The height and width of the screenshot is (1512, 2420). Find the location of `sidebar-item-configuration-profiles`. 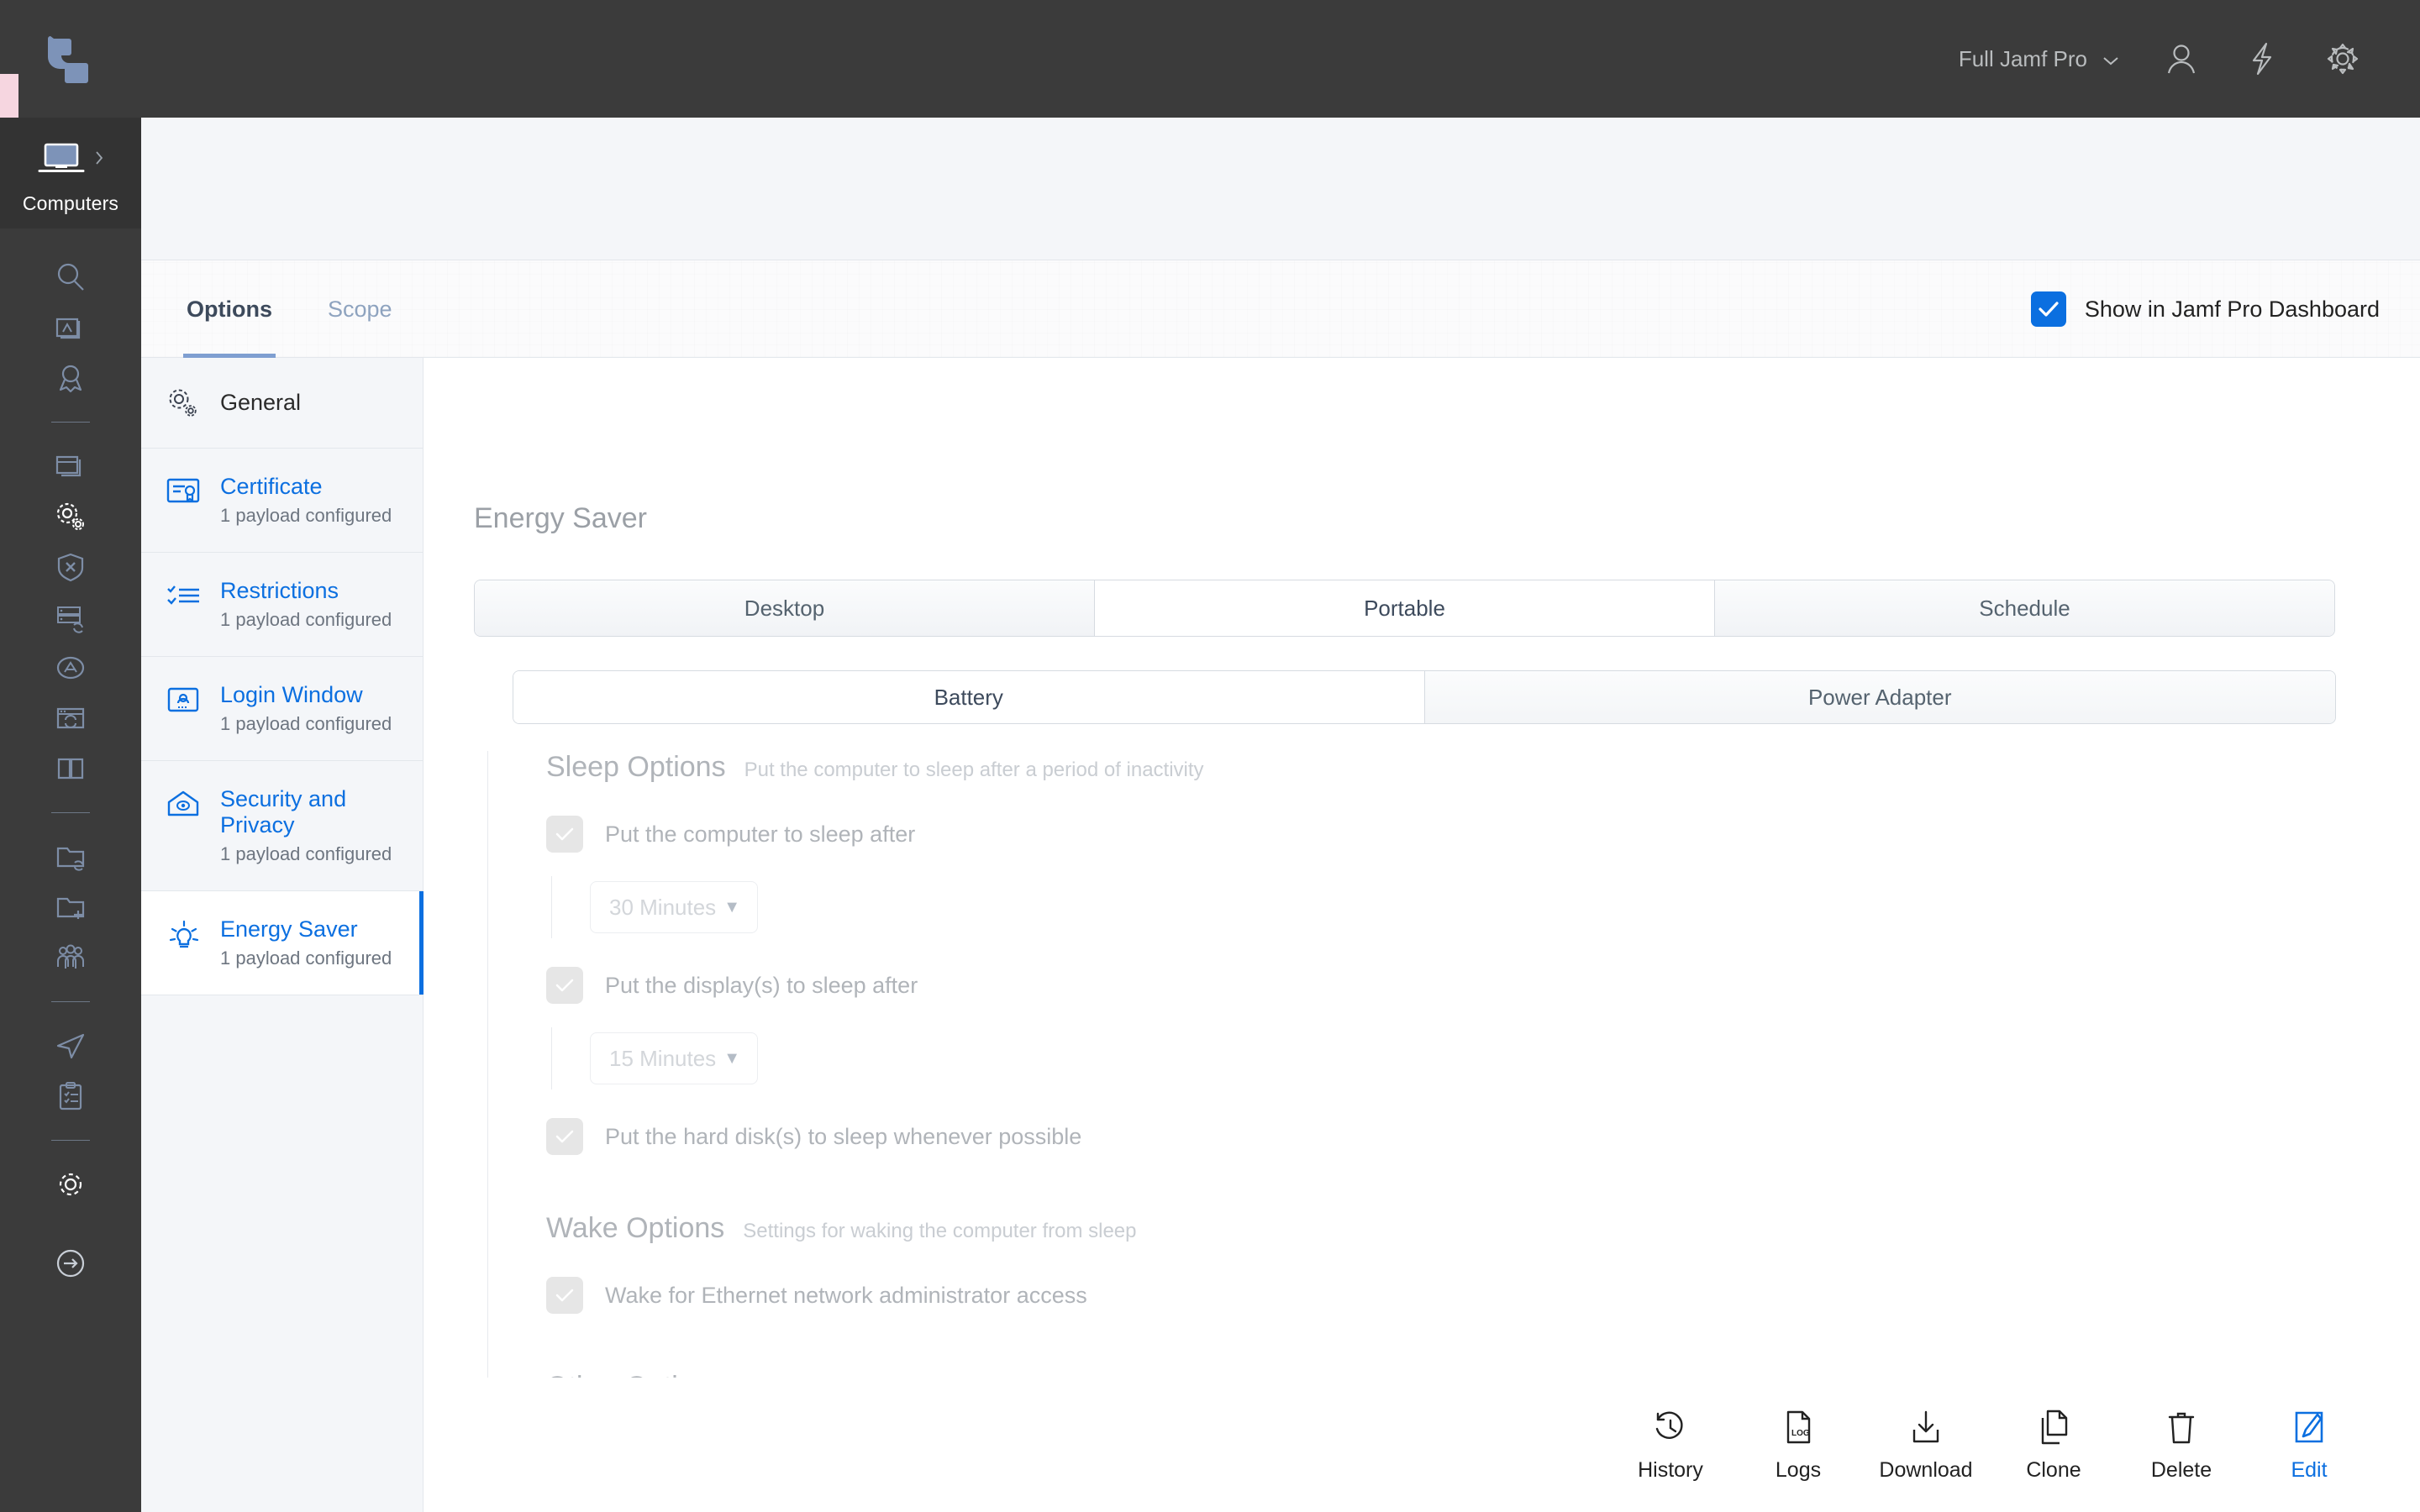

sidebar-item-configuration-profiles is located at coordinates (70, 516).